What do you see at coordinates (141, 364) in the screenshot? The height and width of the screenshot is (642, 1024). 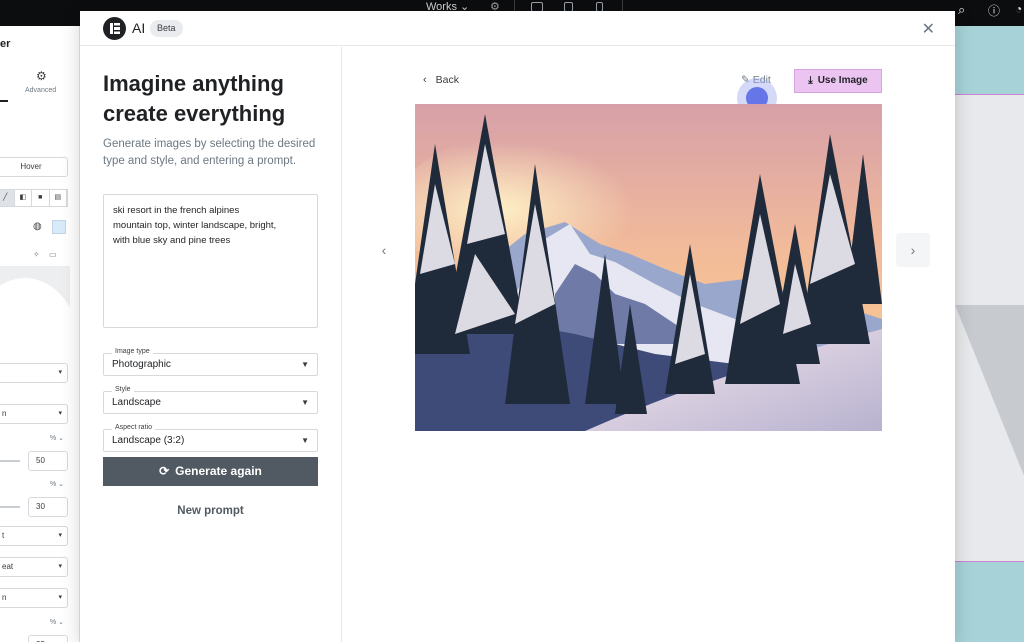 I see `image-type-value: Photographic` at bounding box center [141, 364].